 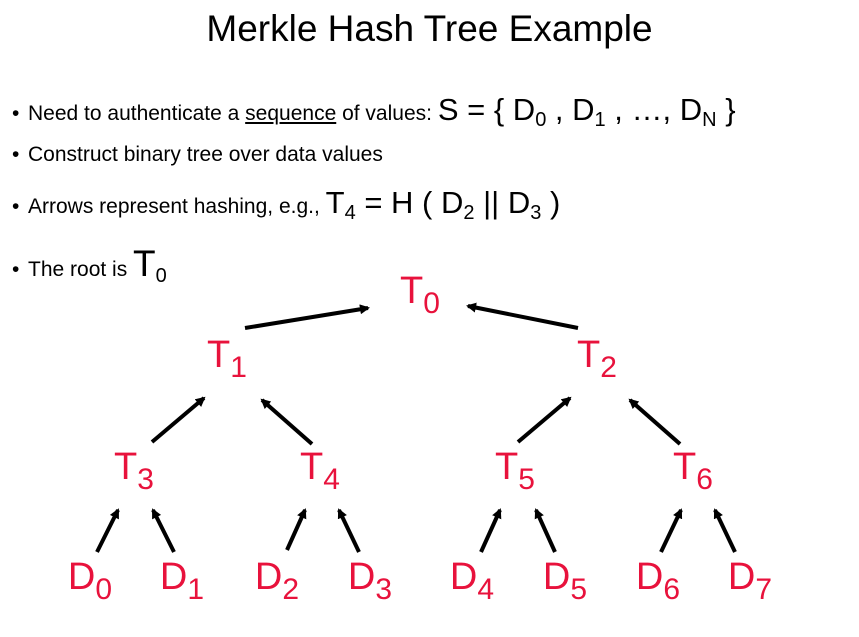 I want to click on arrow-d3-to-t4, so click(x=349, y=530).